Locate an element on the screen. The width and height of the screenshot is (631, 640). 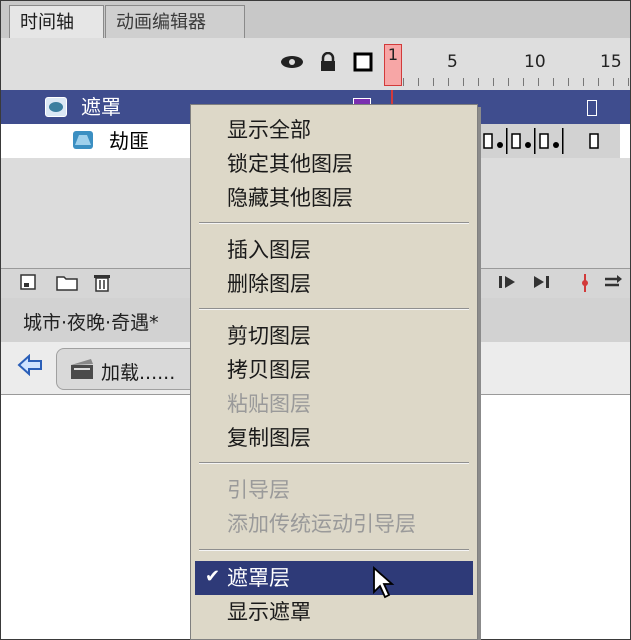
layer-name: 劫匪 is located at coordinates (129, 141).